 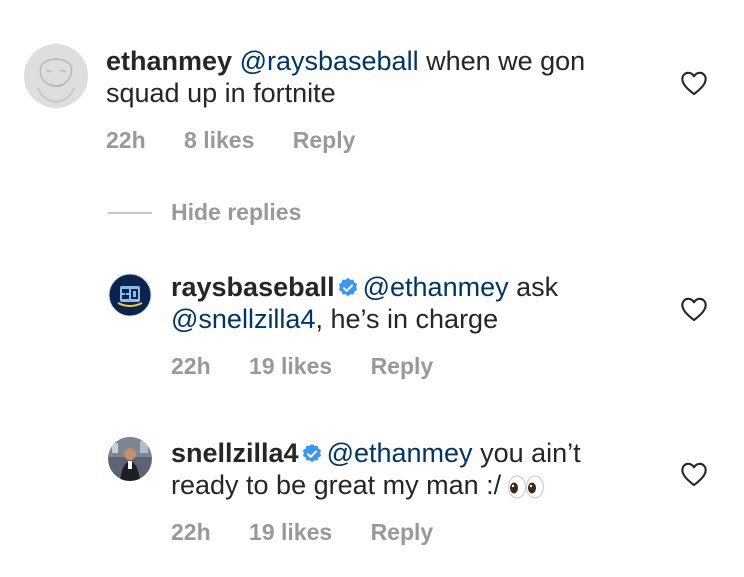 I want to click on comment-likes: 8 likes, so click(x=219, y=140).